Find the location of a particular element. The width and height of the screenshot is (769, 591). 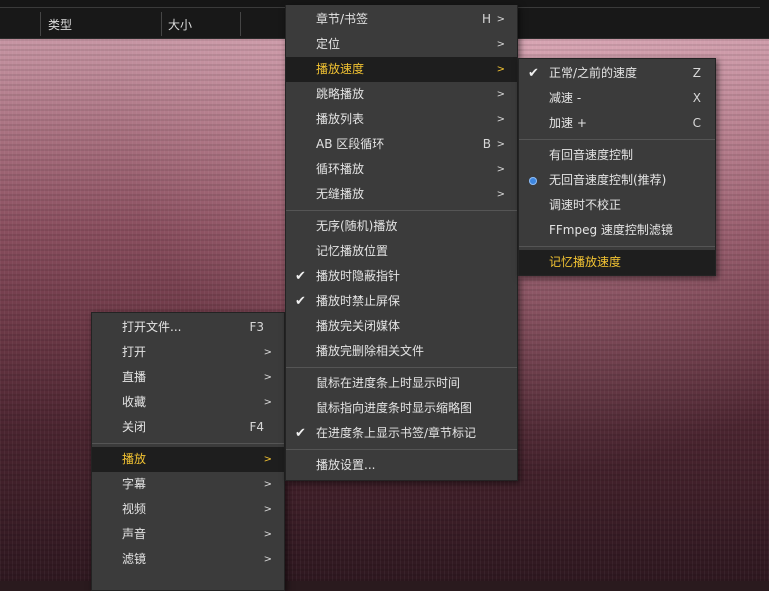

speed-menu-item-6: 调速时不校正 is located at coordinates (617, 205).